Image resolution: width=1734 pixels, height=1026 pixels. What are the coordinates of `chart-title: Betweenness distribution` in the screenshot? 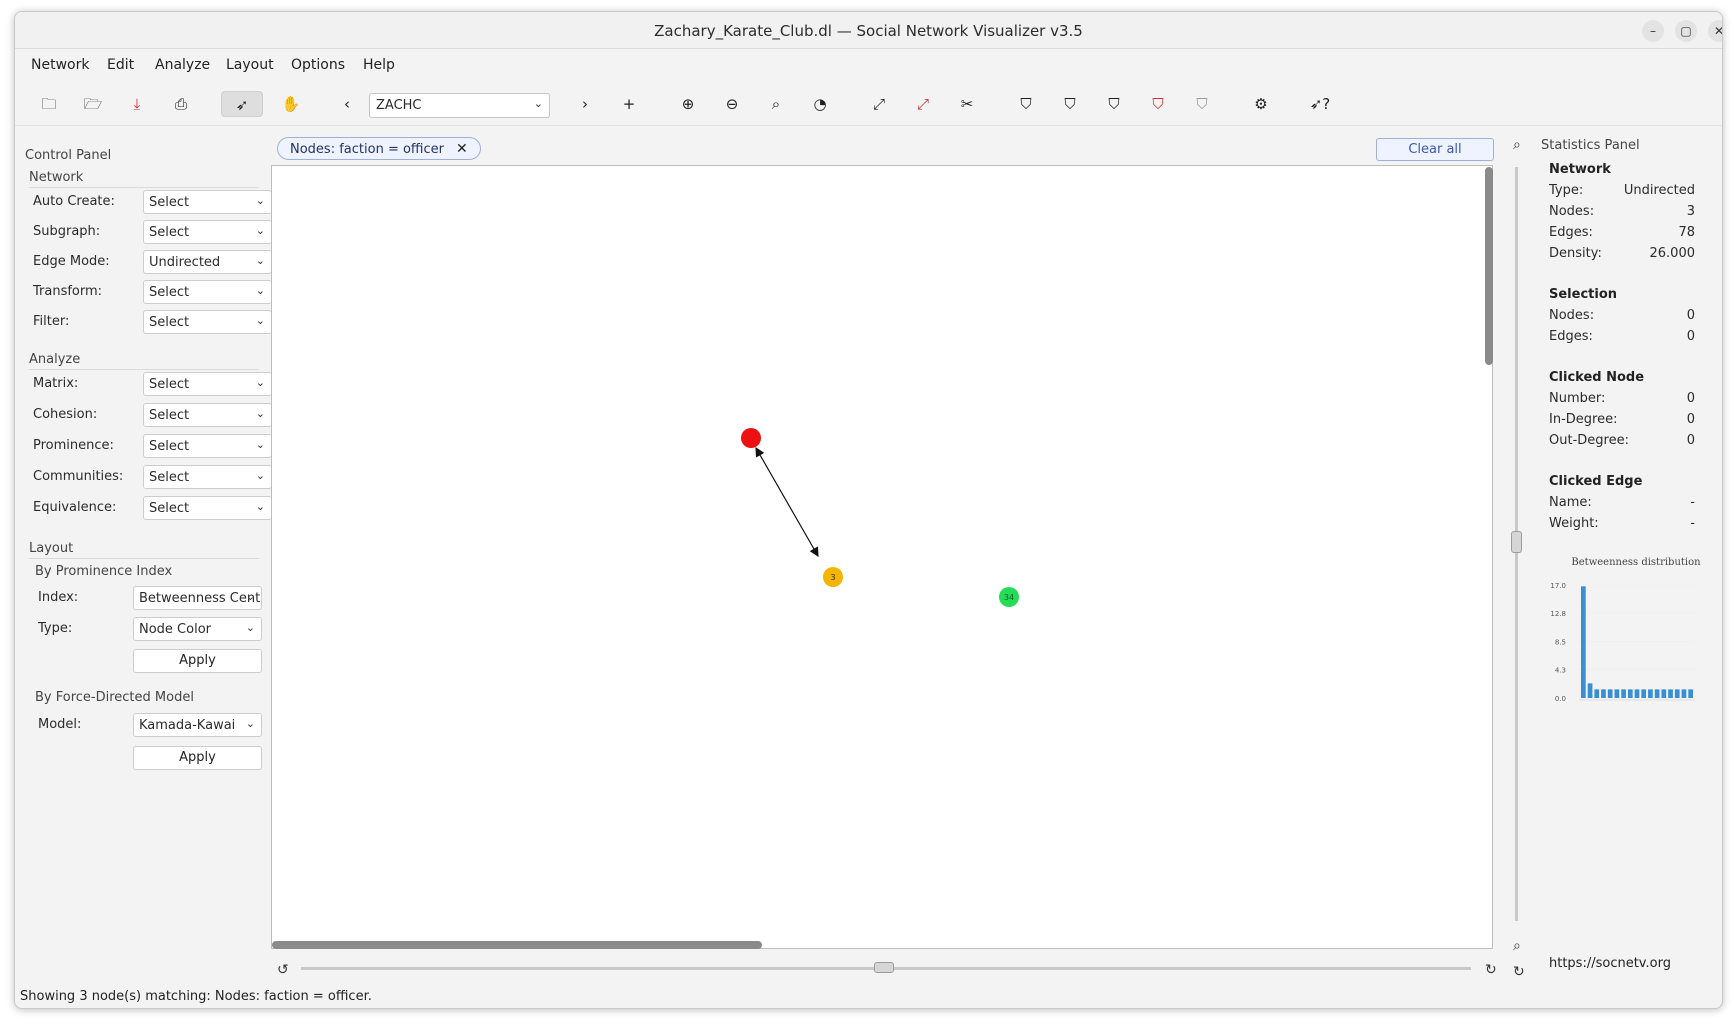 It's located at (1636, 562).